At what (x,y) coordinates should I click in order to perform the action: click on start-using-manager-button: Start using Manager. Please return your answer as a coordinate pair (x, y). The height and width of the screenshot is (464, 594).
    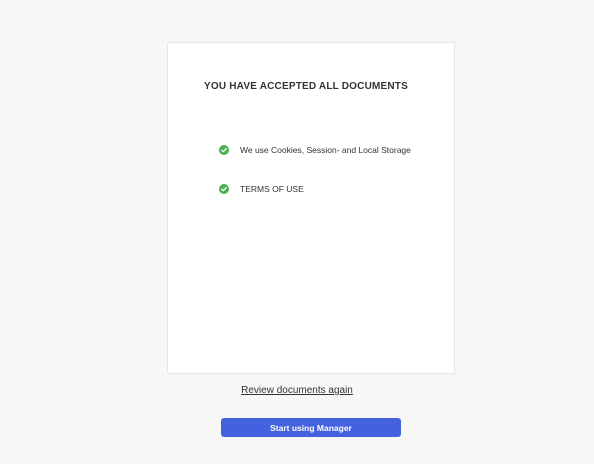
    Looking at the image, I should click on (311, 427).